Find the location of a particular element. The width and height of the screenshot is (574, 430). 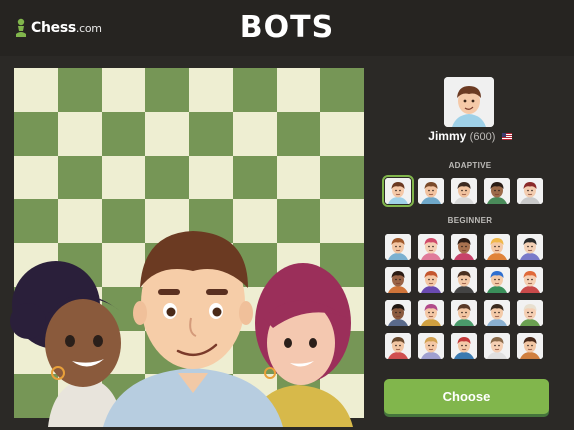

us-flag-icon is located at coordinates (506, 137).